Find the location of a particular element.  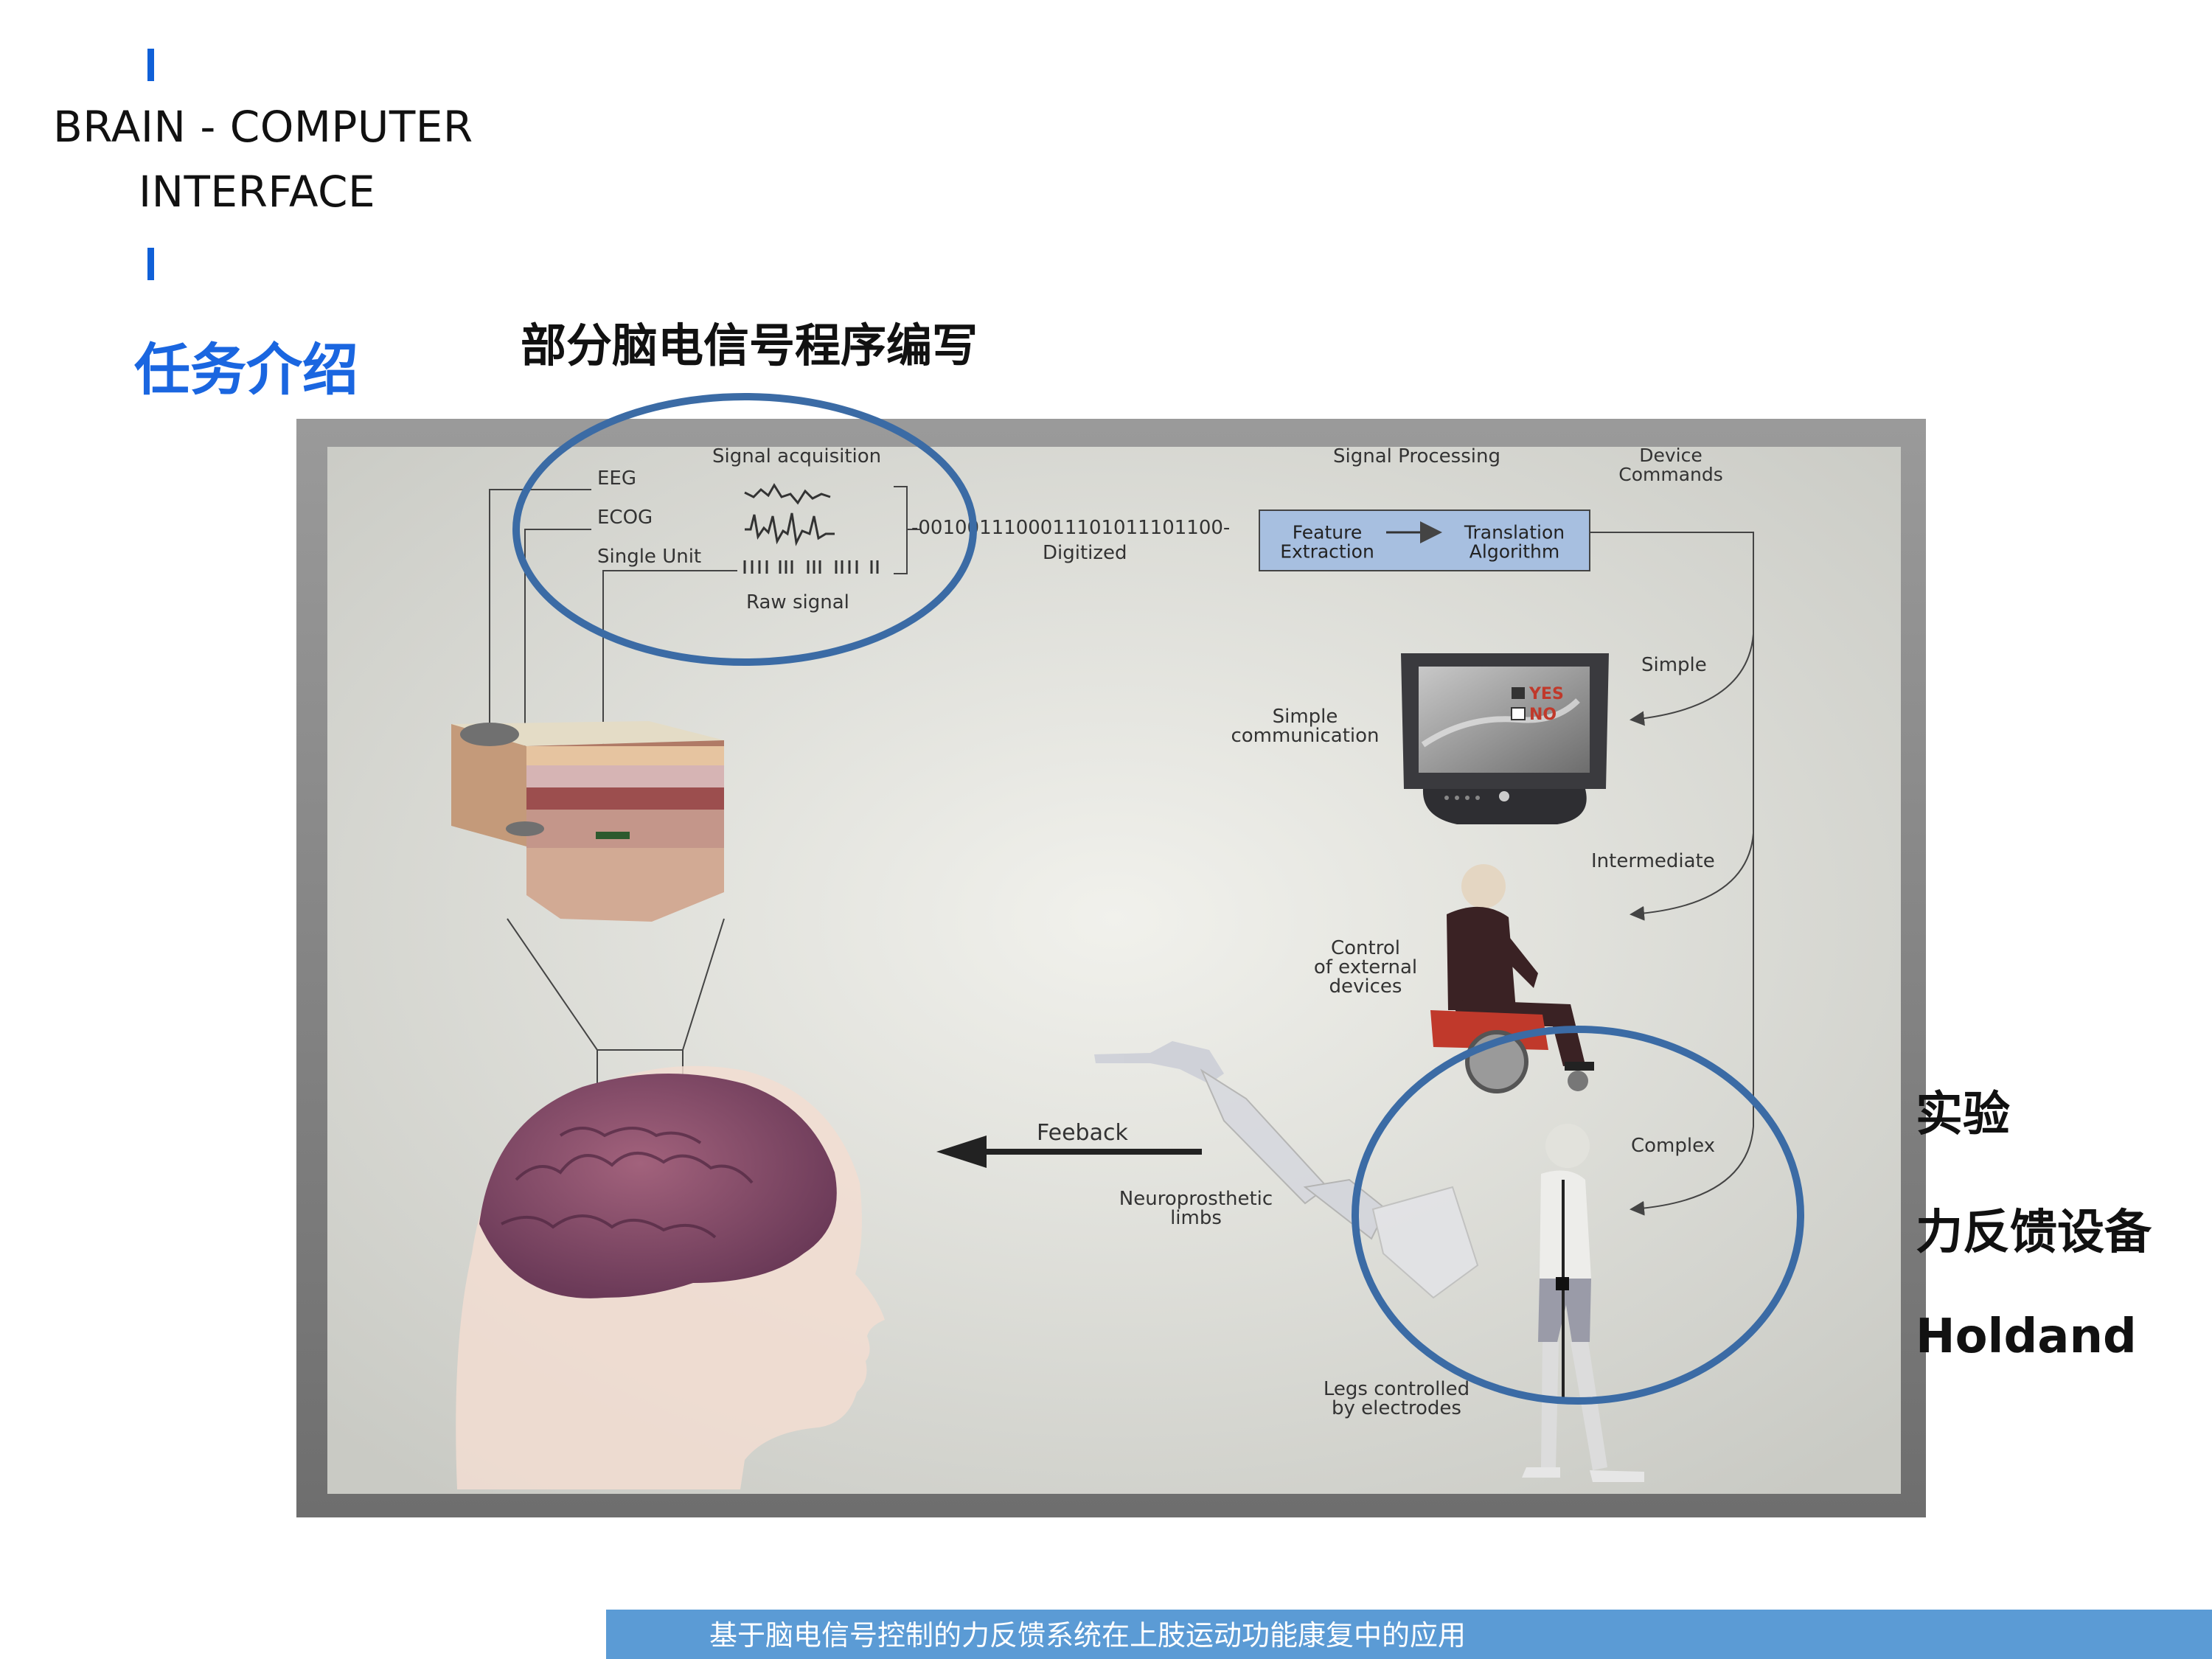

side-label-holdand: Holdand is located at coordinates (2026, 1337).